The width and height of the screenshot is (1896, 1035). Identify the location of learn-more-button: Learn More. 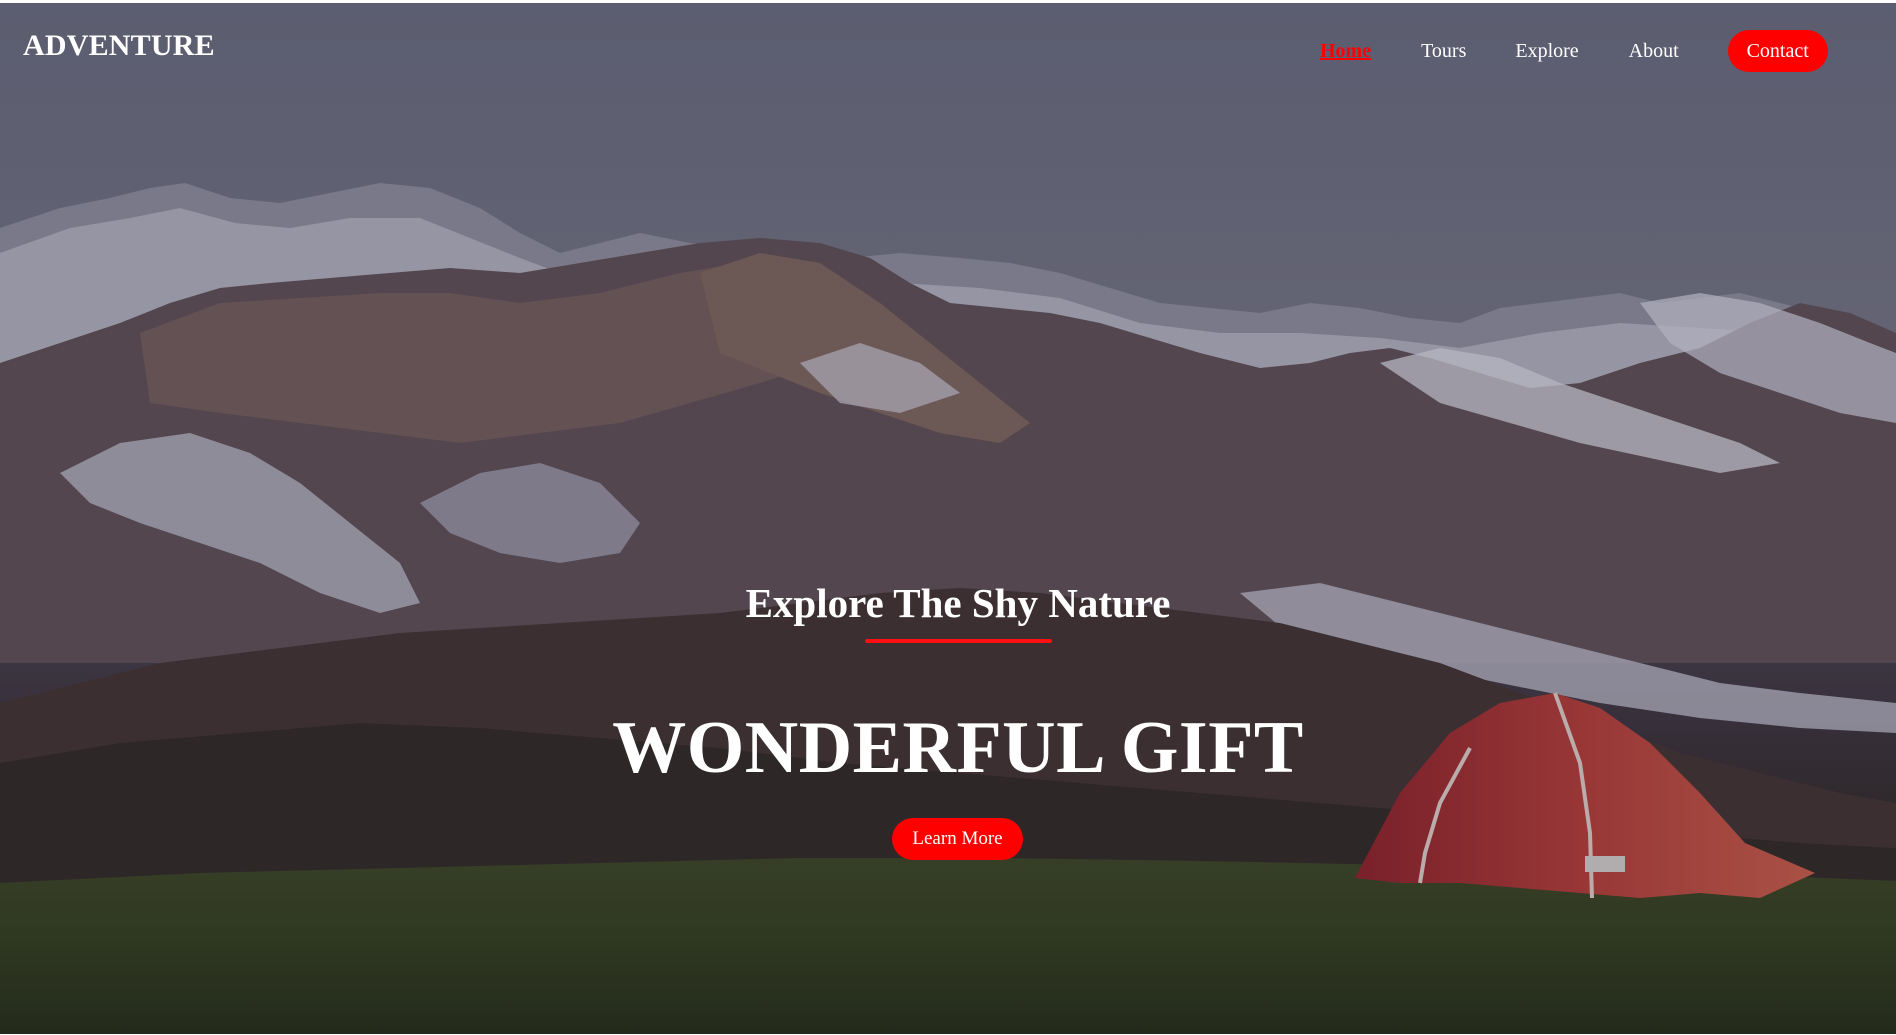
(957, 839).